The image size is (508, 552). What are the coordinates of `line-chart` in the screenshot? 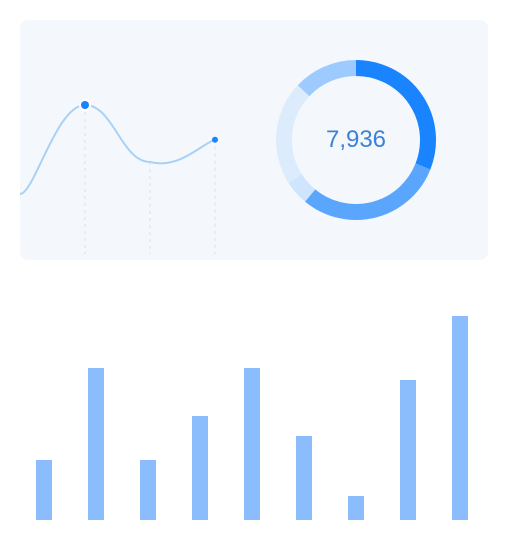 It's located at (118, 176).